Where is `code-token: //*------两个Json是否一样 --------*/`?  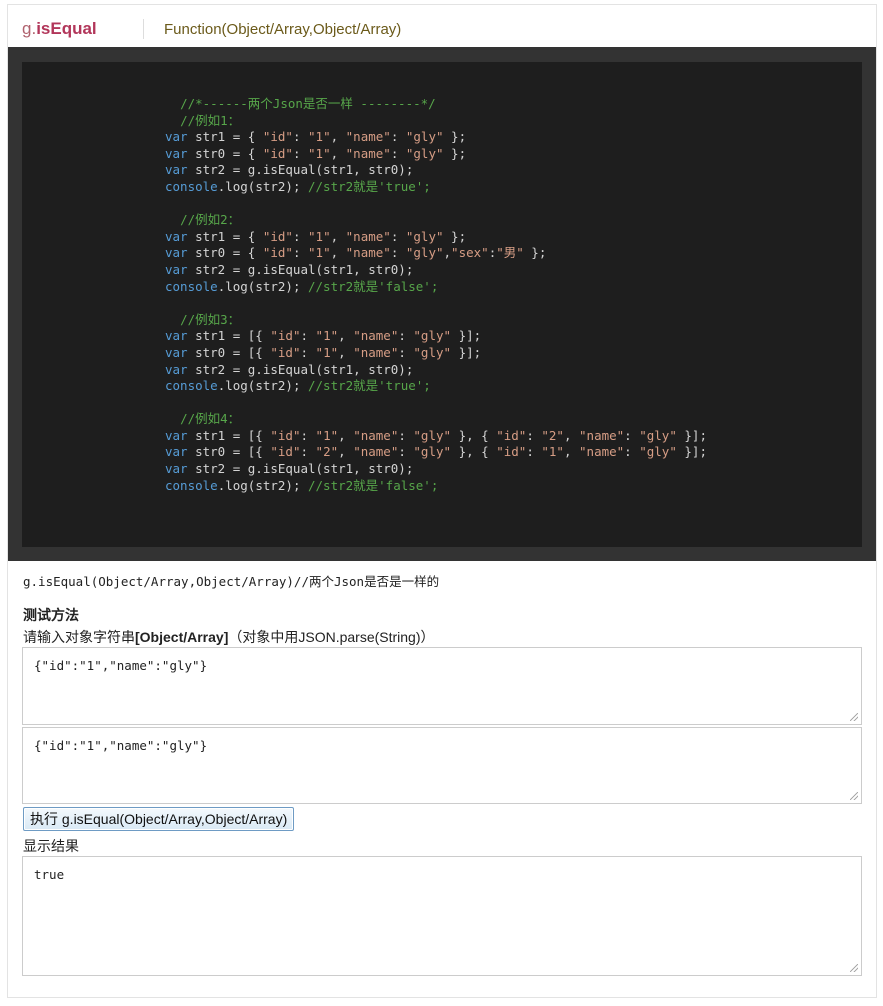 code-token: //*------两个Json是否一样 --------*/ is located at coordinates (308, 103).